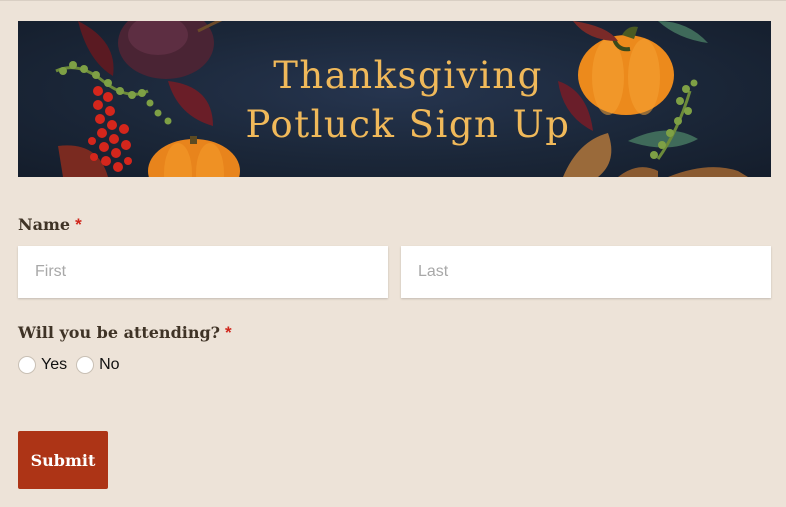 This screenshot has height=507, width=786. What do you see at coordinates (63, 460) in the screenshot?
I see `submit-button: Submit` at bounding box center [63, 460].